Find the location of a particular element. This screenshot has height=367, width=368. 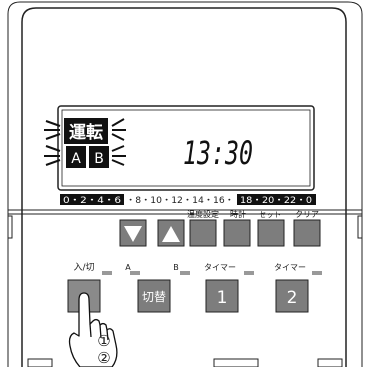

timer-1-number: 1 is located at coordinates (222, 298).